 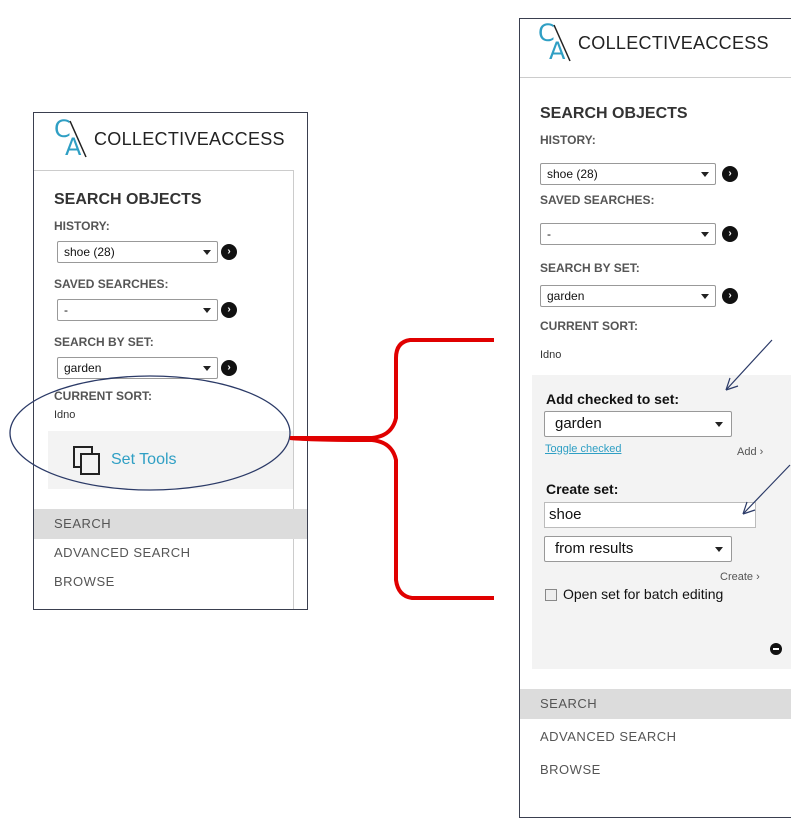 I want to click on red-bracket, so click(x=391, y=469).